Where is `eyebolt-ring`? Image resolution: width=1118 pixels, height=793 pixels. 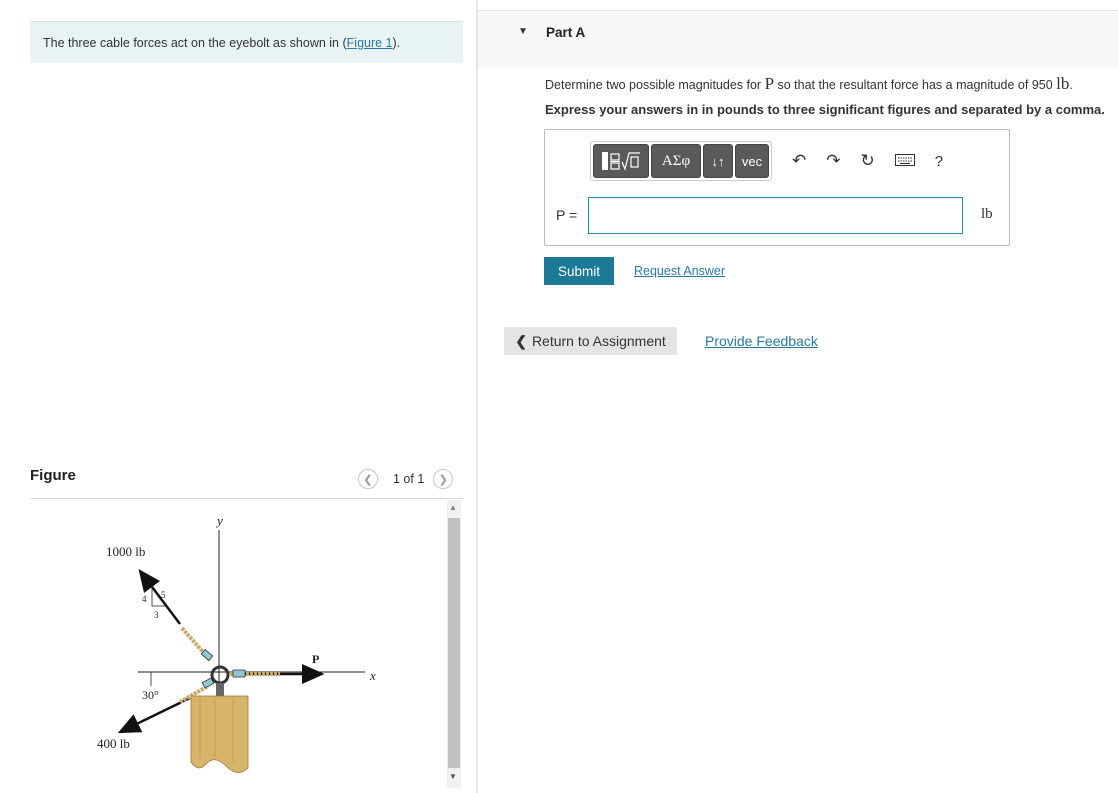 eyebolt-ring is located at coordinates (220, 675).